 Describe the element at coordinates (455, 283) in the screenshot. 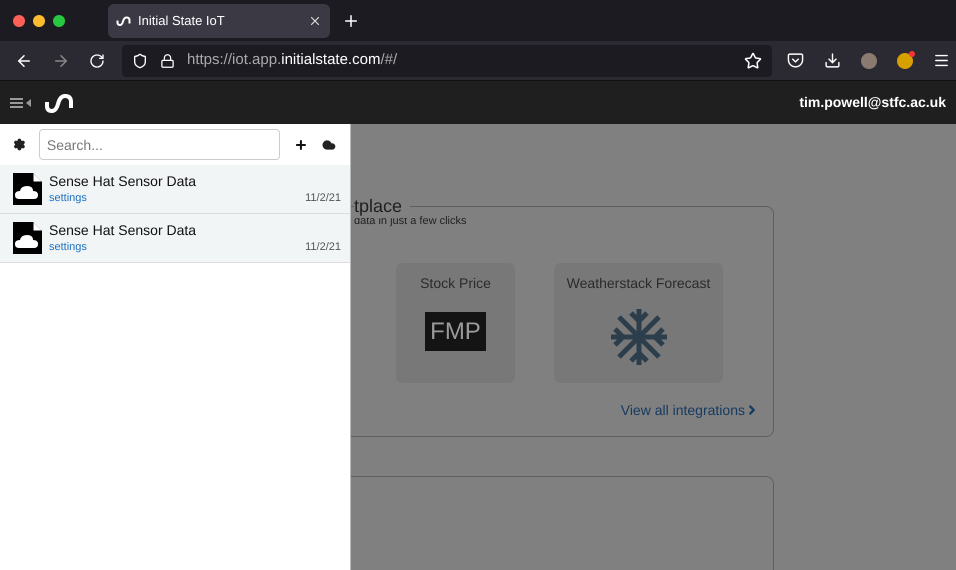

I see `tile-title: Stock Price` at that location.